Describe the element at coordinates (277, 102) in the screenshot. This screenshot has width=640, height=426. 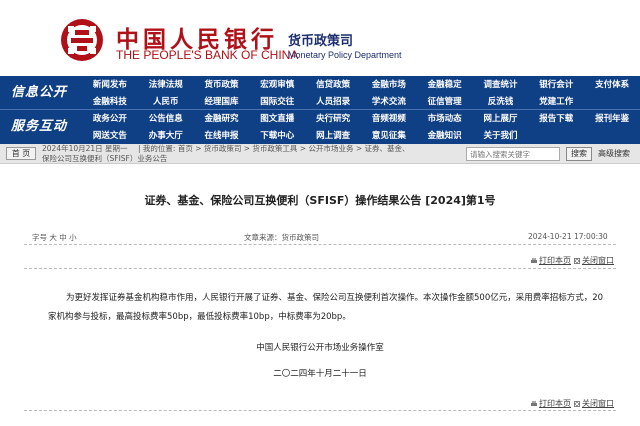
I see `nav-item: 国际交往` at that location.